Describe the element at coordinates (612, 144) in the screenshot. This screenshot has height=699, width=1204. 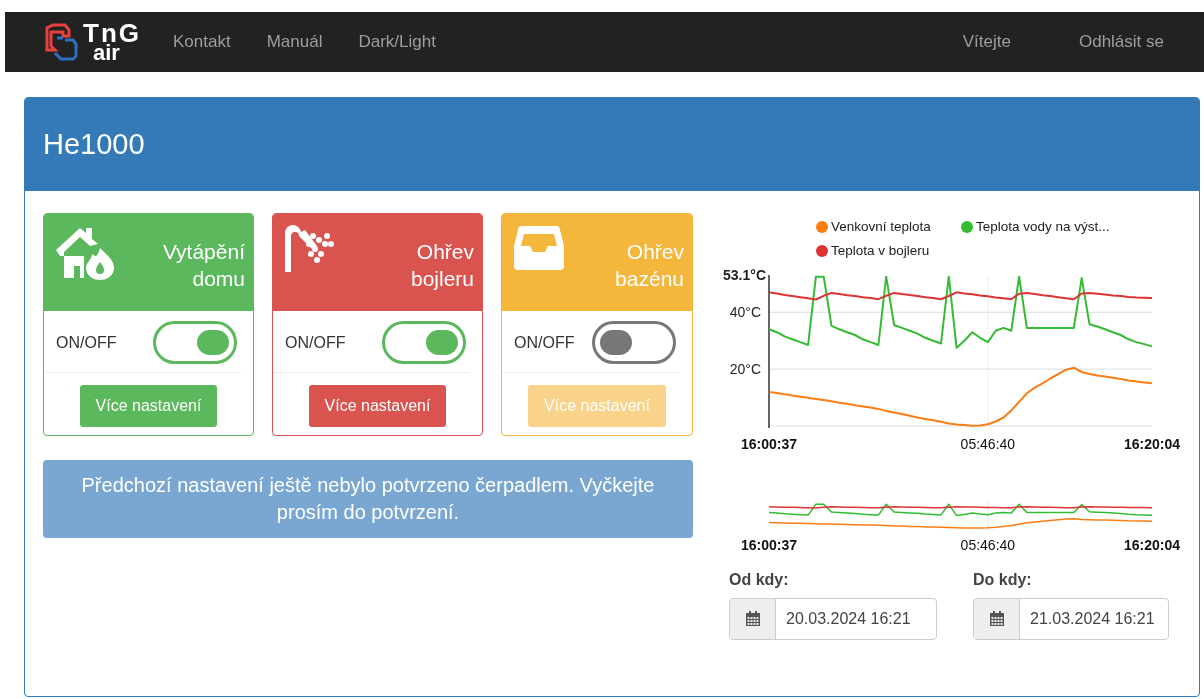
I see `panel-title: He1000` at that location.